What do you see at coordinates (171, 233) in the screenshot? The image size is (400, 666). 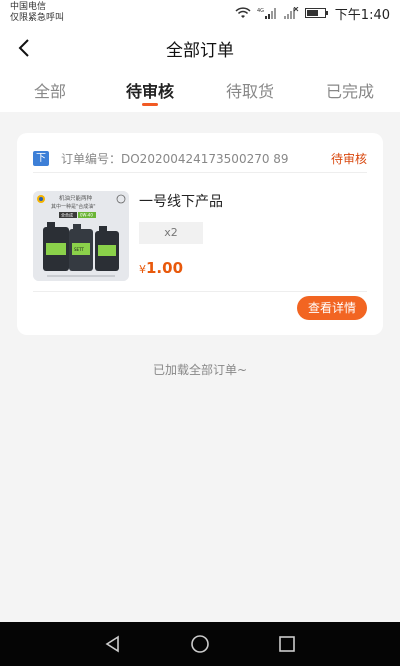 I see `product-quantity: x2` at bounding box center [171, 233].